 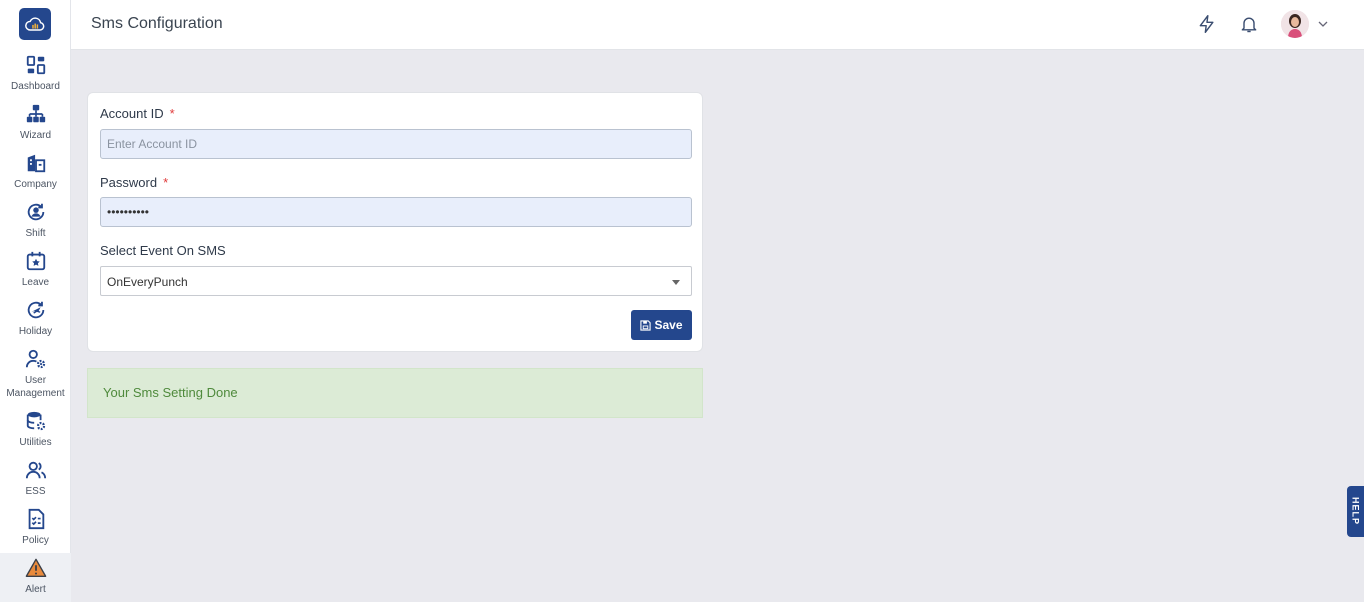 I want to click on sidebar-item-label: Alert, so click(x=35, y=589).